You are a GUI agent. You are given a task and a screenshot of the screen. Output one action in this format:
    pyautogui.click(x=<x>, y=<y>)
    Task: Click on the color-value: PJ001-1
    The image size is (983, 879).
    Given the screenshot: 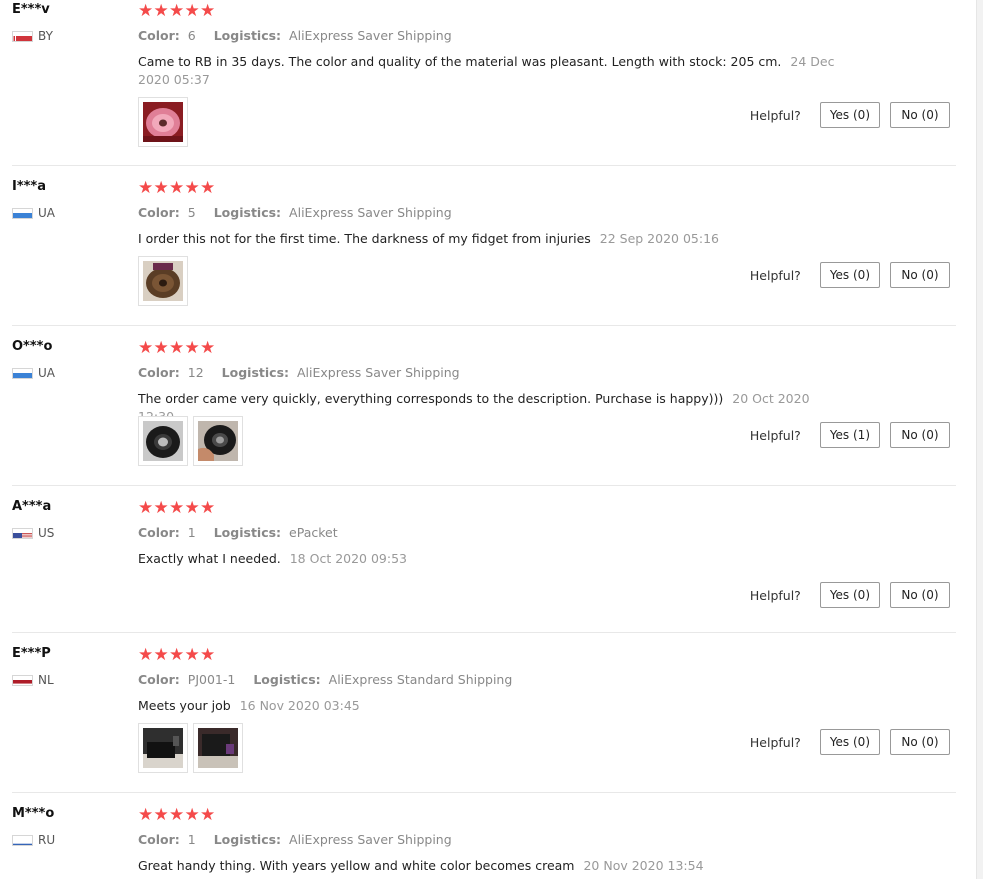 What is the action you would take?
    pyautogui.click(x=211, y=679)
    